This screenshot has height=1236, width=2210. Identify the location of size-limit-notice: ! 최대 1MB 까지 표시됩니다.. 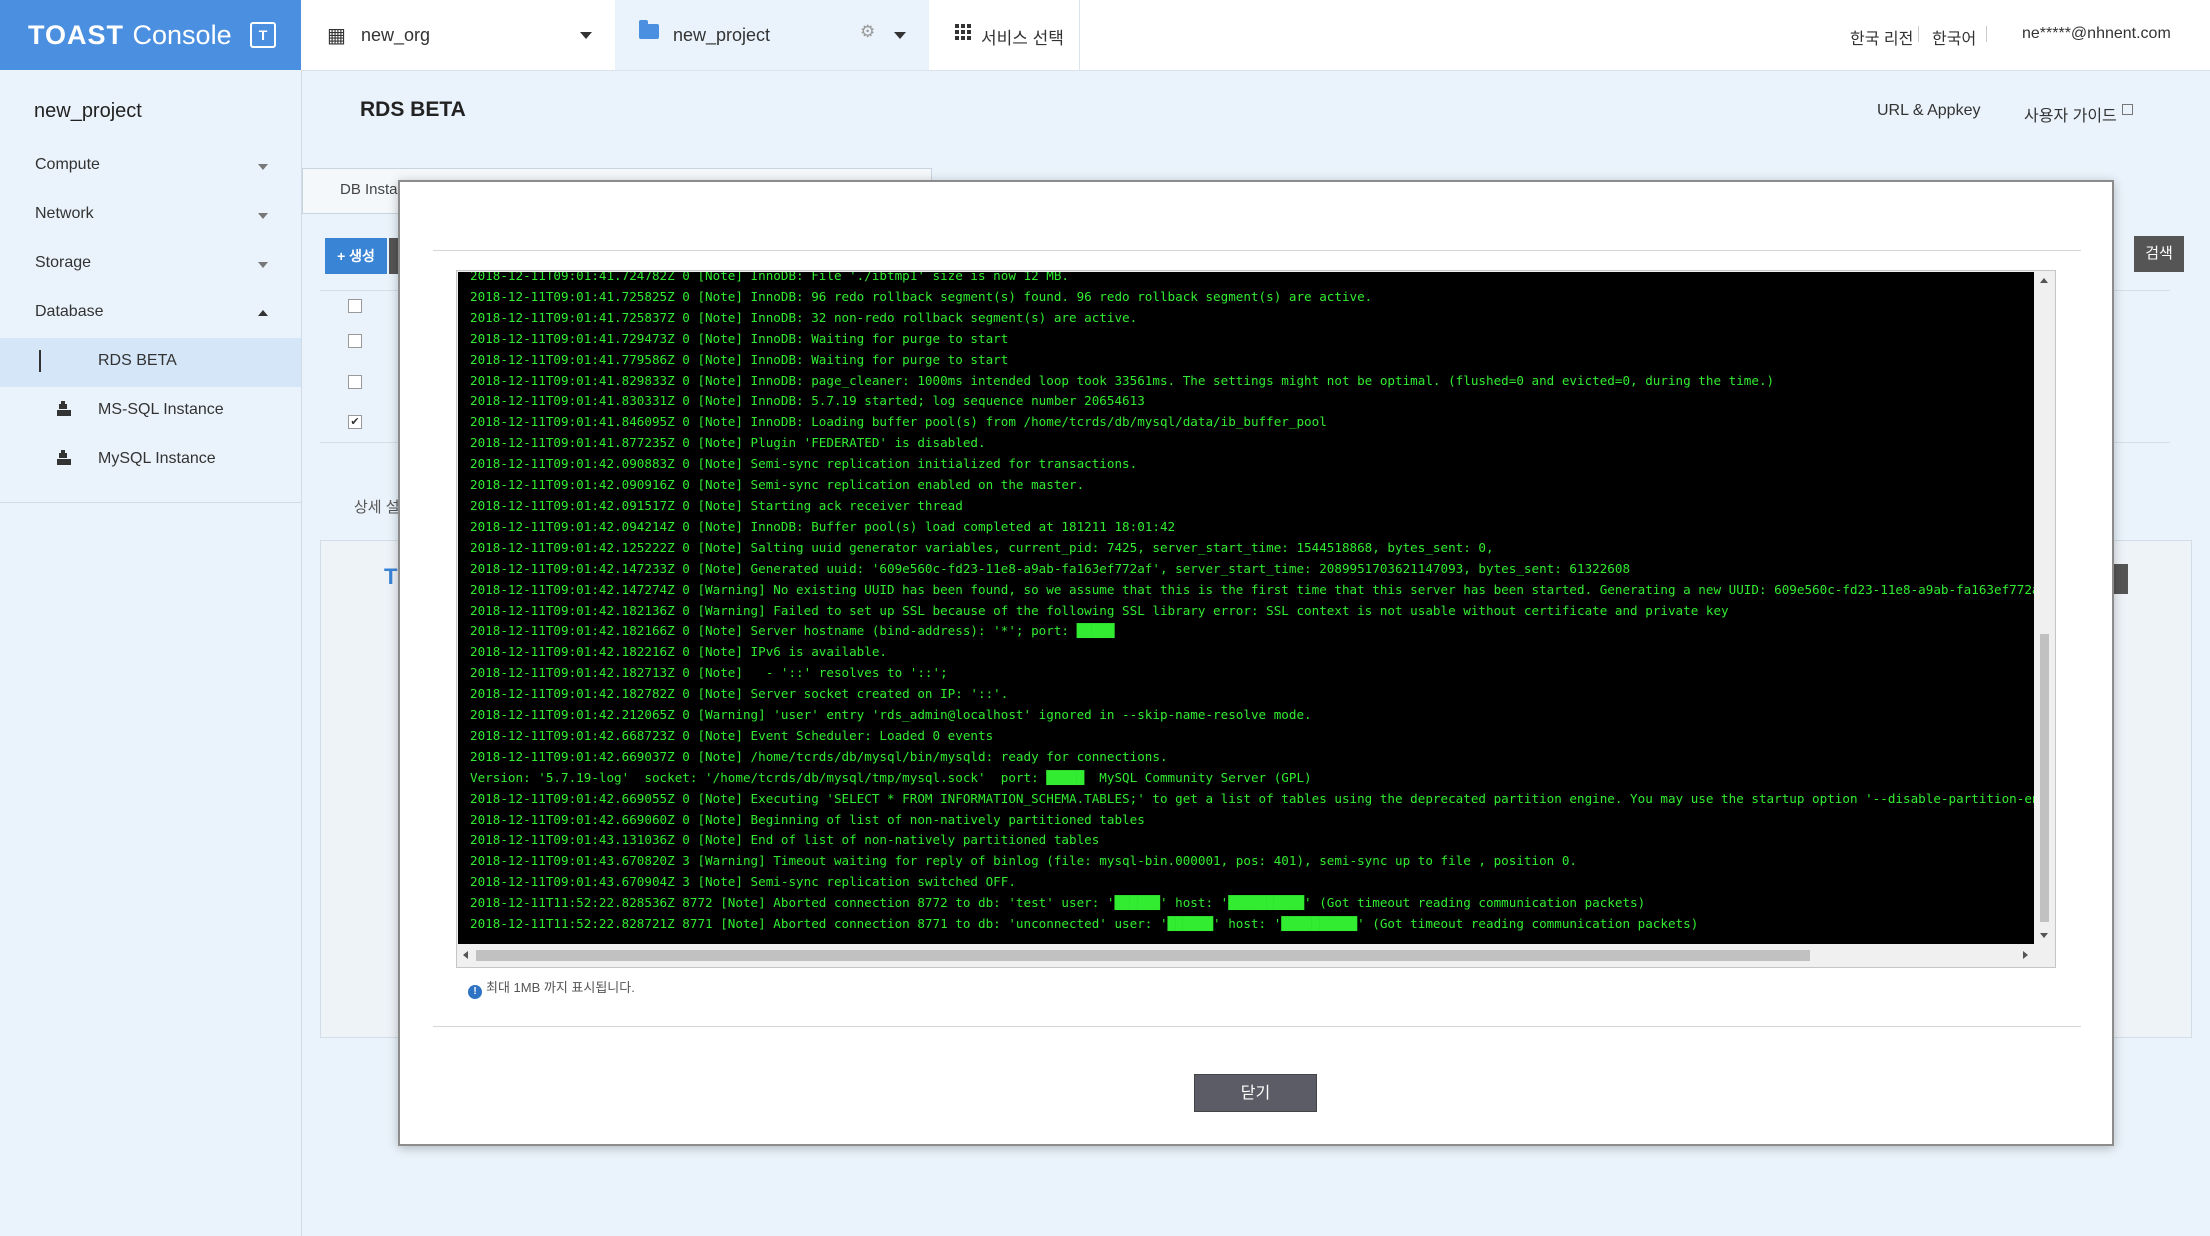
(551, 988).